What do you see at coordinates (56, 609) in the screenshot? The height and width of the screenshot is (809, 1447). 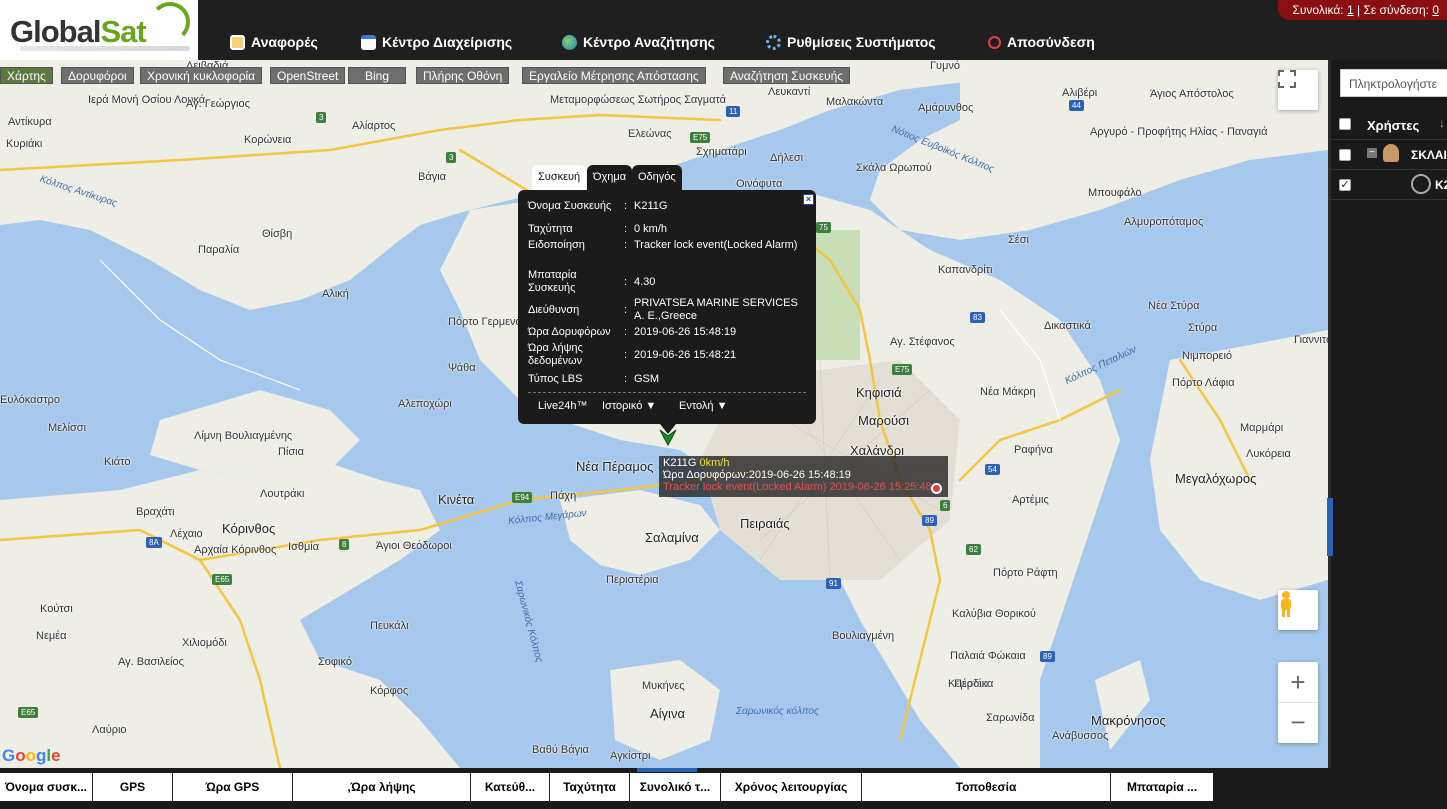 I see `map-label: Κούτσι` at bounding box center [56, 609].